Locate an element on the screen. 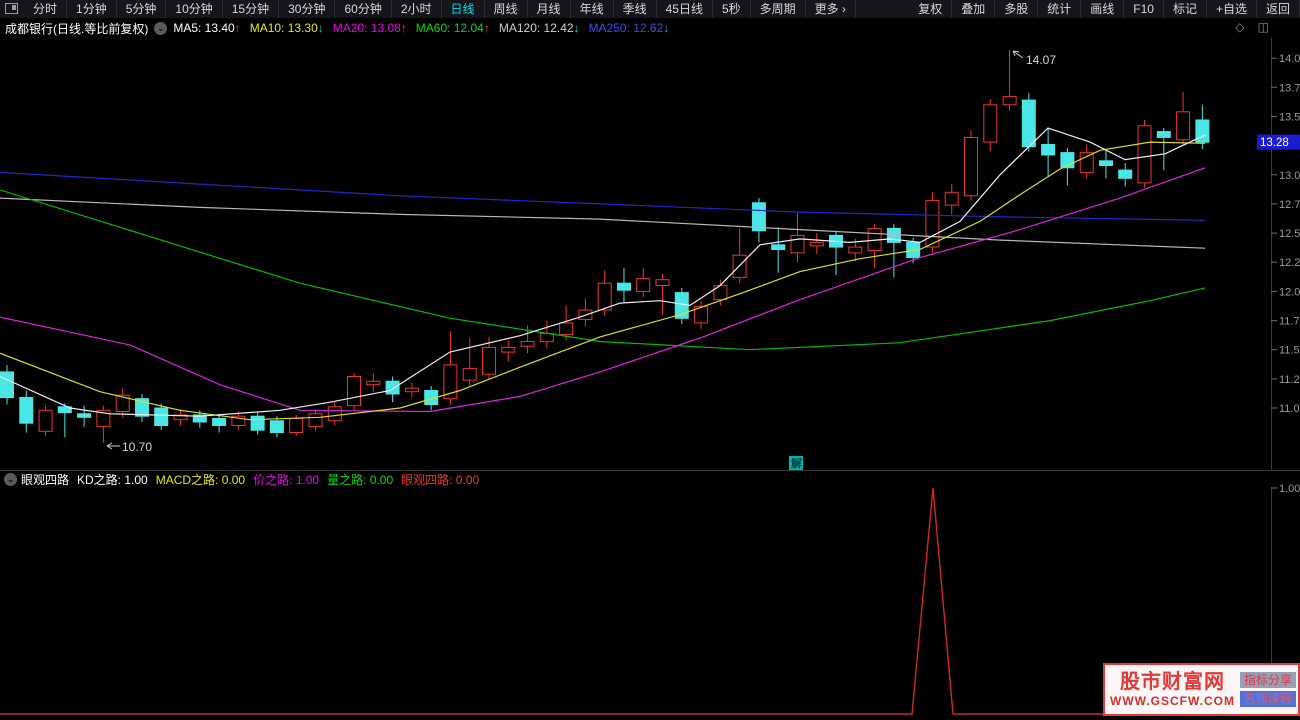 This screenshot has height=720, width=1300. watermark-text: 股市财富网 WWW.GSCFW.COM is located at coordinates (1172, 689).